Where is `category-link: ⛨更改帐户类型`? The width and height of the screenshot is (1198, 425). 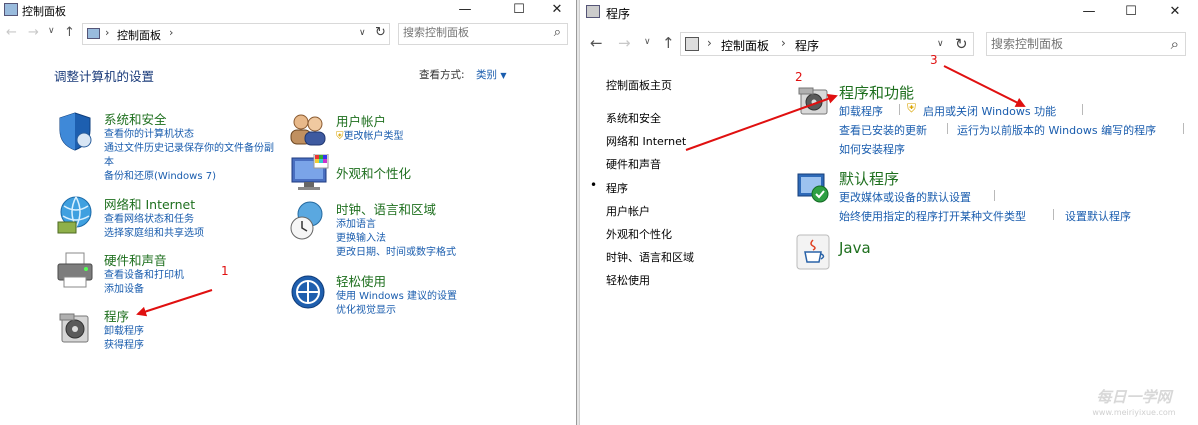
category-link: ⛨更改帐户类型 is located at coordinates (370, 137).